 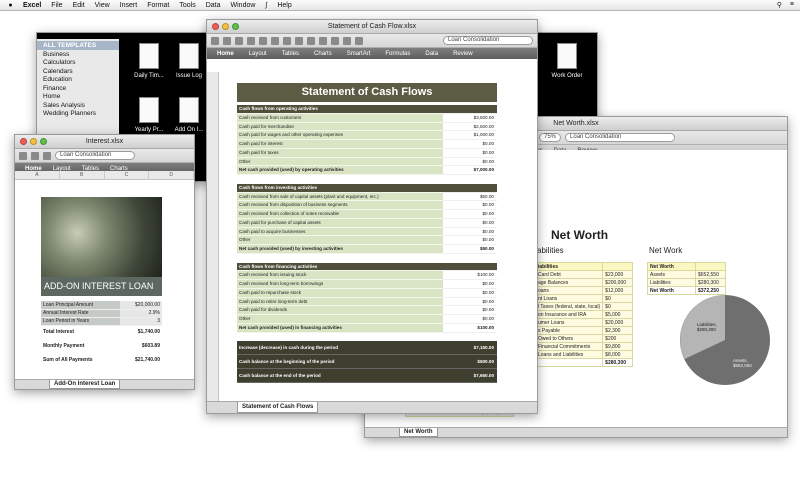 I want to click on cash-flow-row: Cash flows from financing activities, so click(x=367, y=267).